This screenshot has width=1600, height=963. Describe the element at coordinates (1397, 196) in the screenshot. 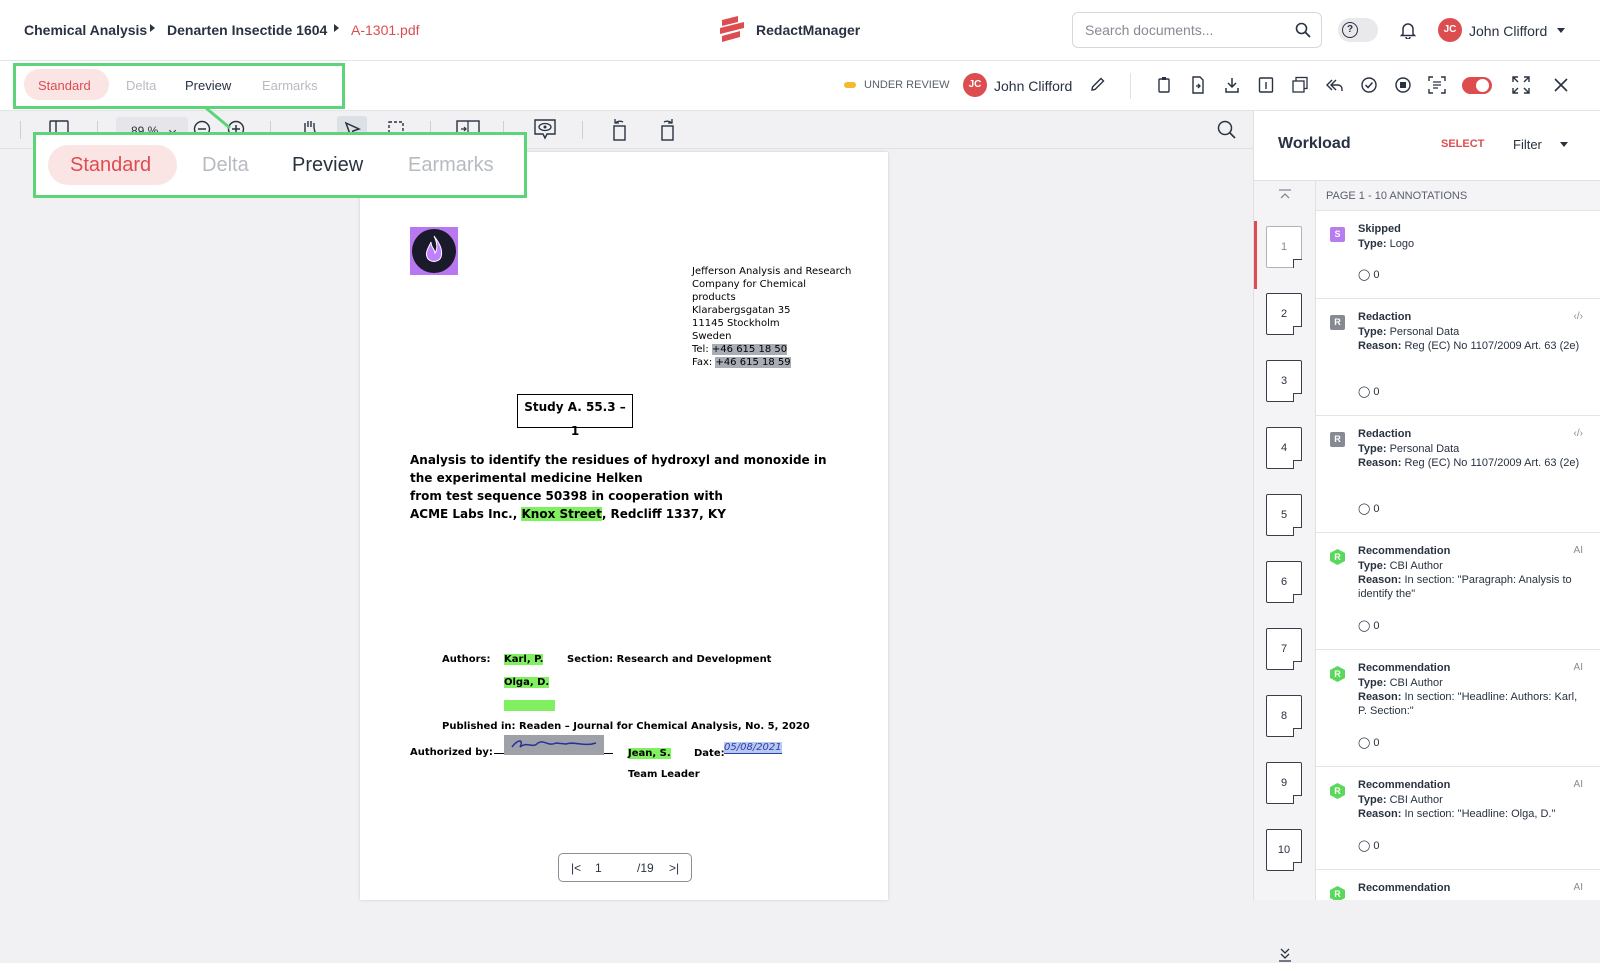

I see `page-annotations-label: PAGE 1 - 10 ANNOTATIONS` at that location.